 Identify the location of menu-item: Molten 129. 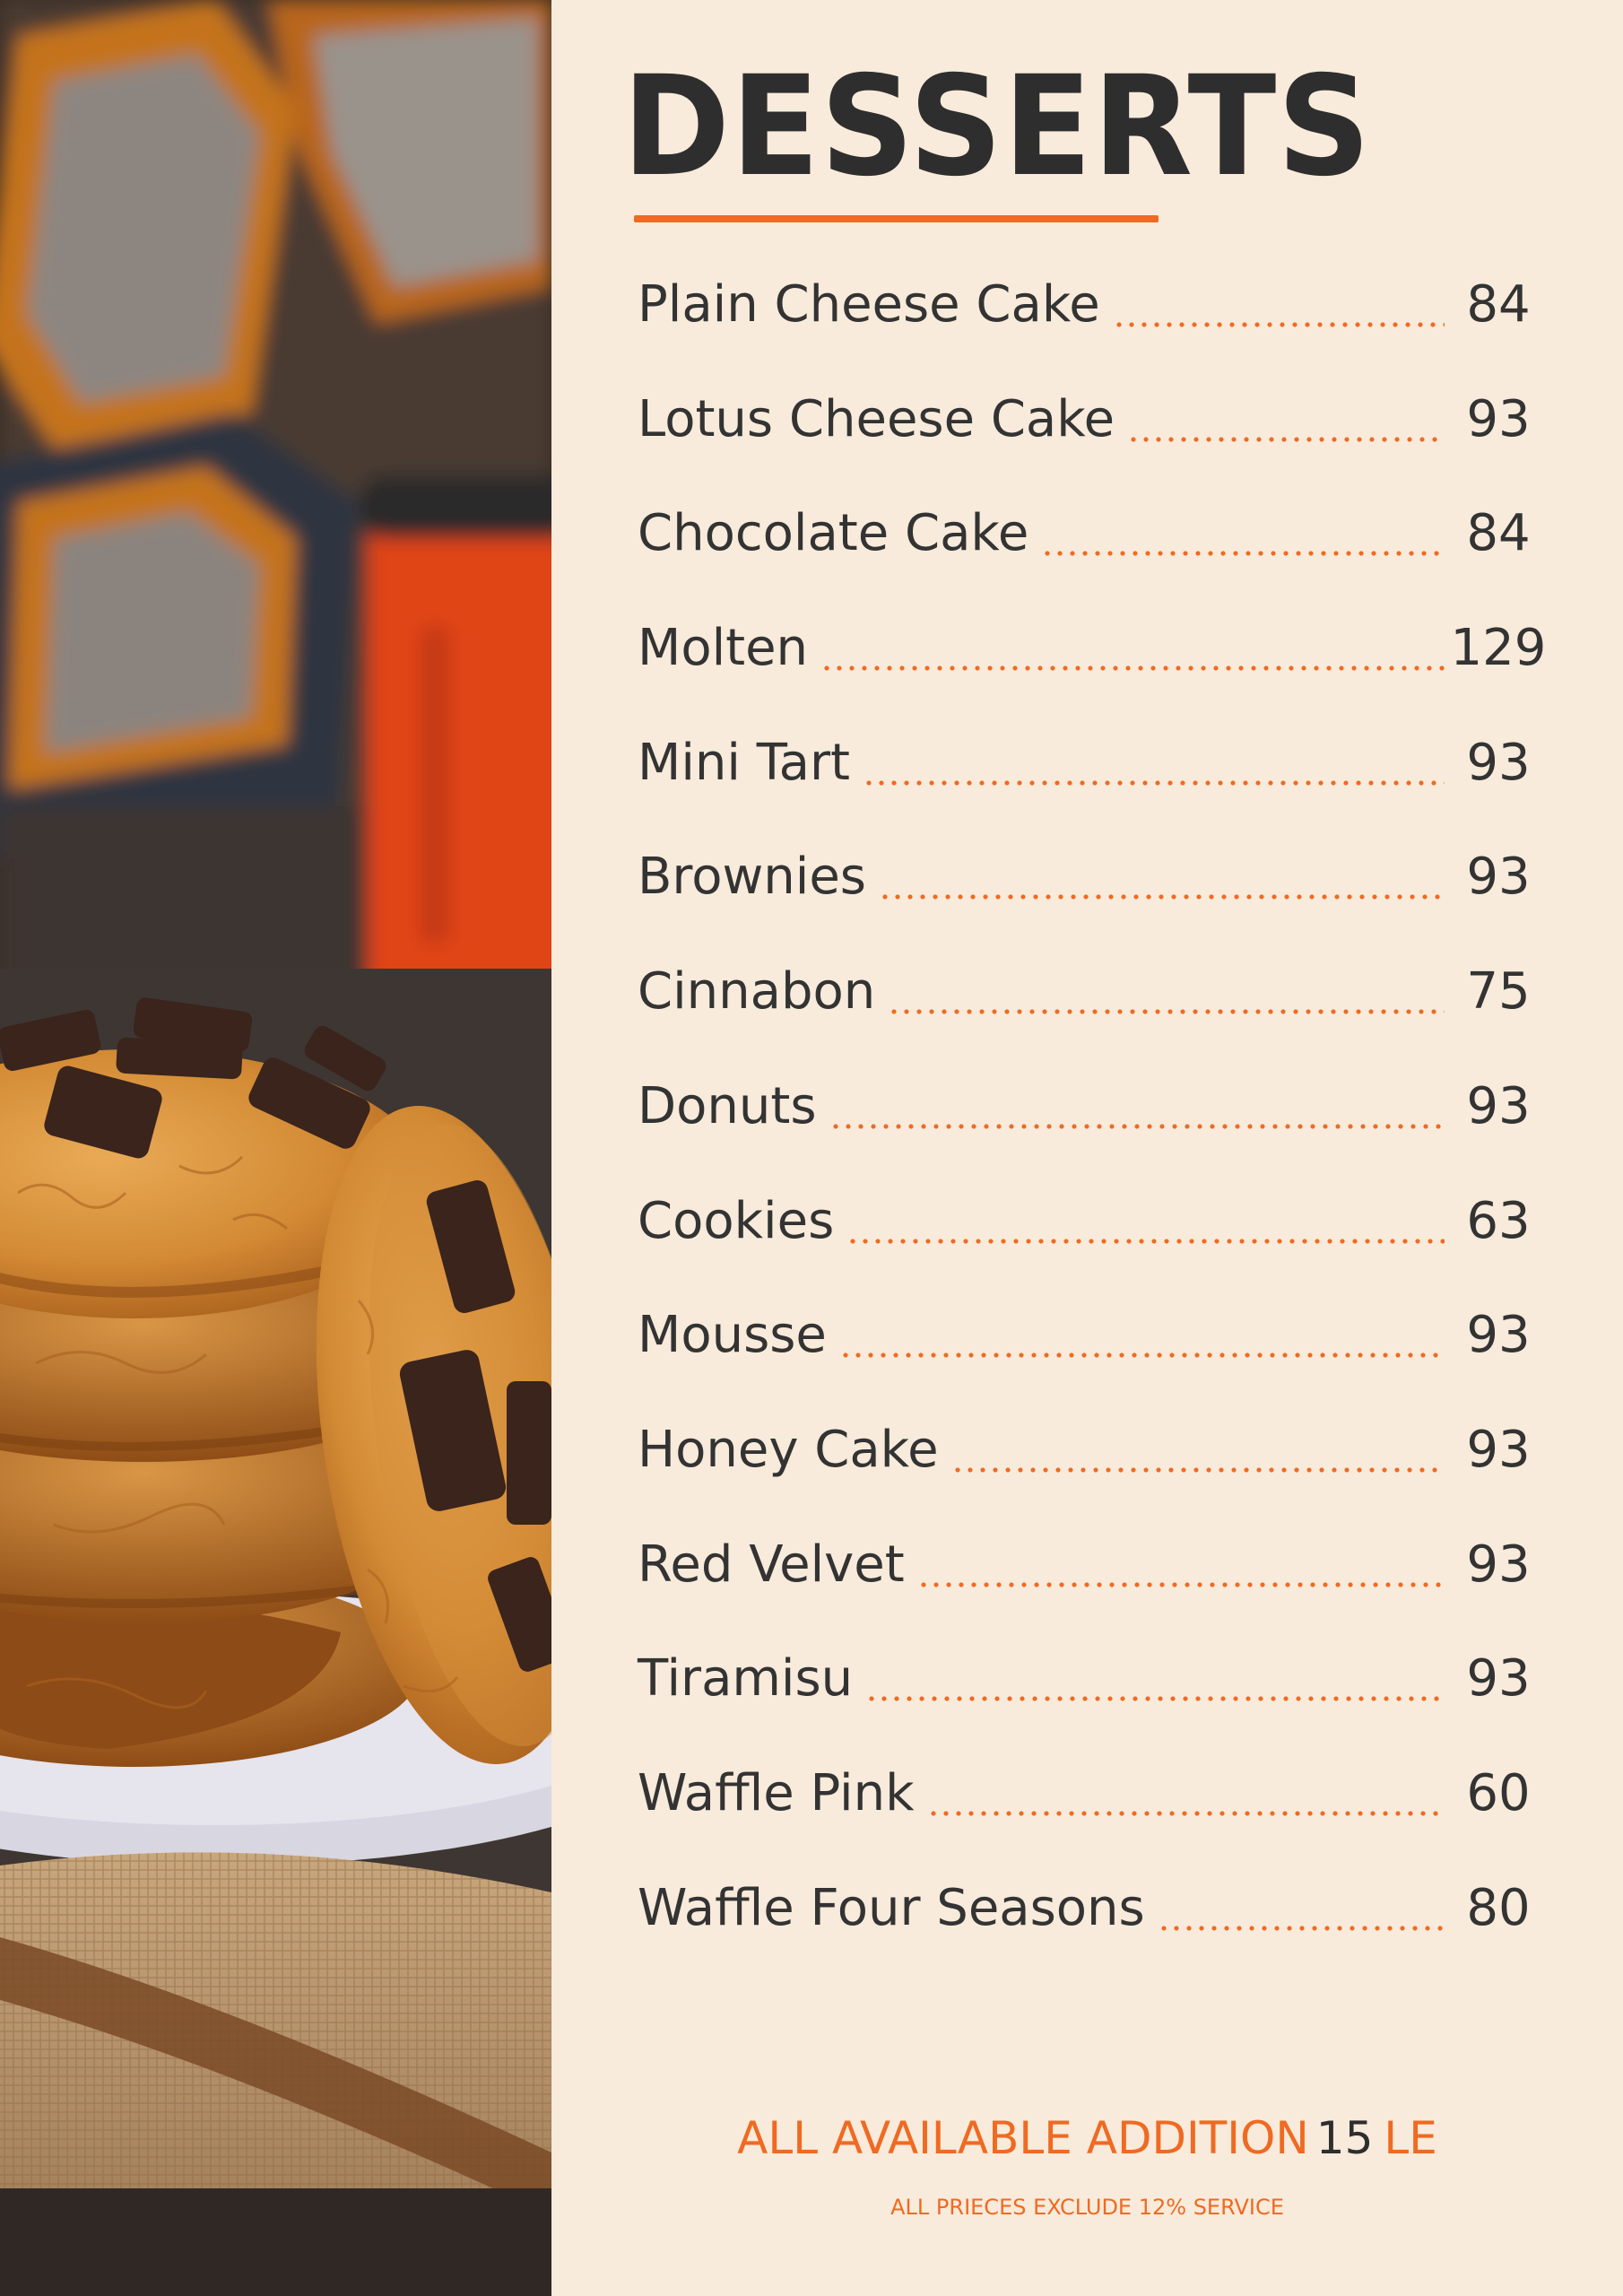
(1095, 674).